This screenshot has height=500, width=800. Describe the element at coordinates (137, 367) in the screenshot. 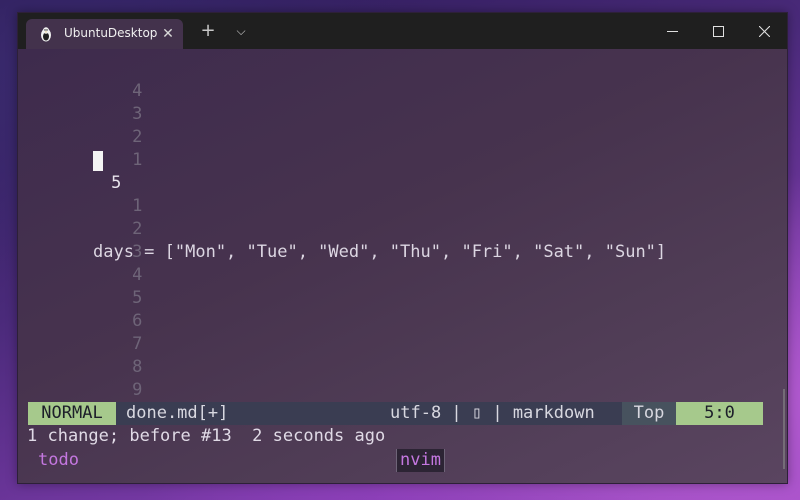

I see `line-number: 8` at that location.